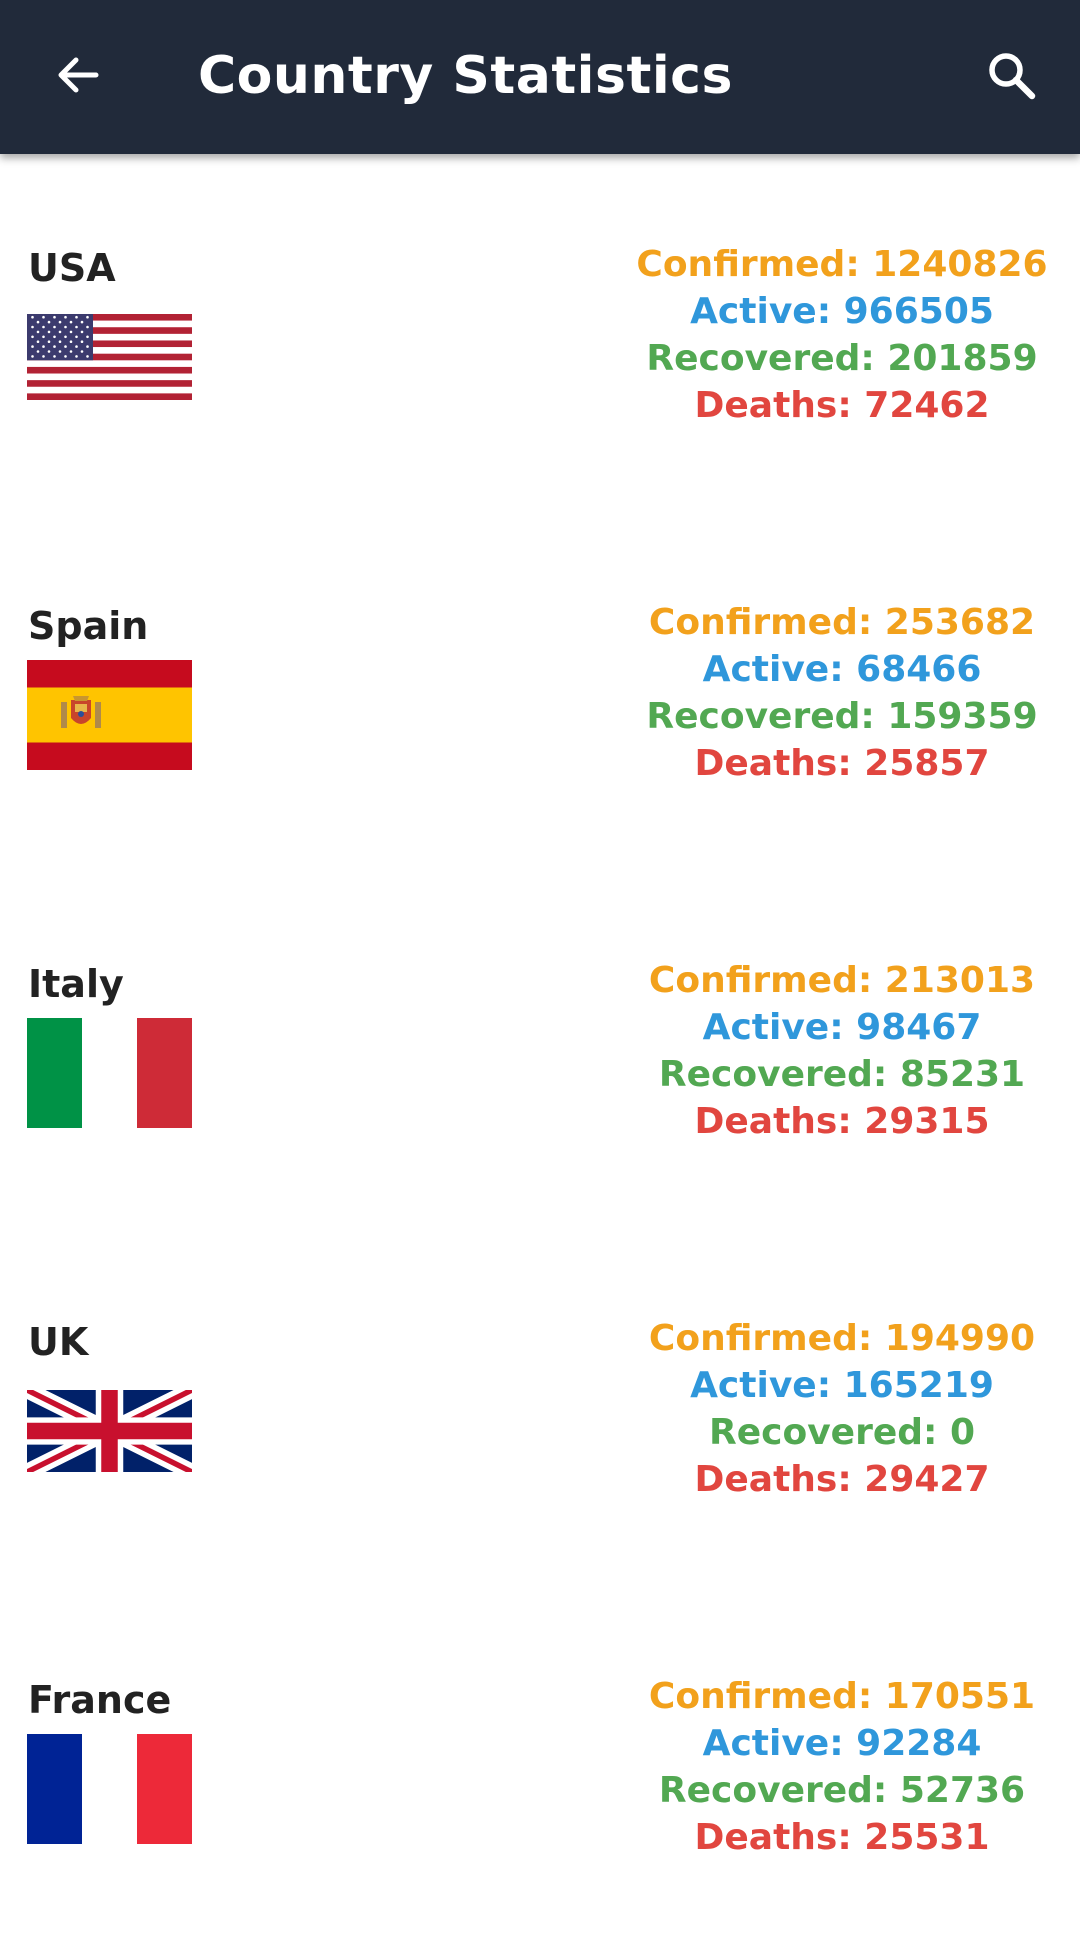 This screenshot has width=1080, height=1944. I want to click on italy-flag-icon, so click(109, 1073).